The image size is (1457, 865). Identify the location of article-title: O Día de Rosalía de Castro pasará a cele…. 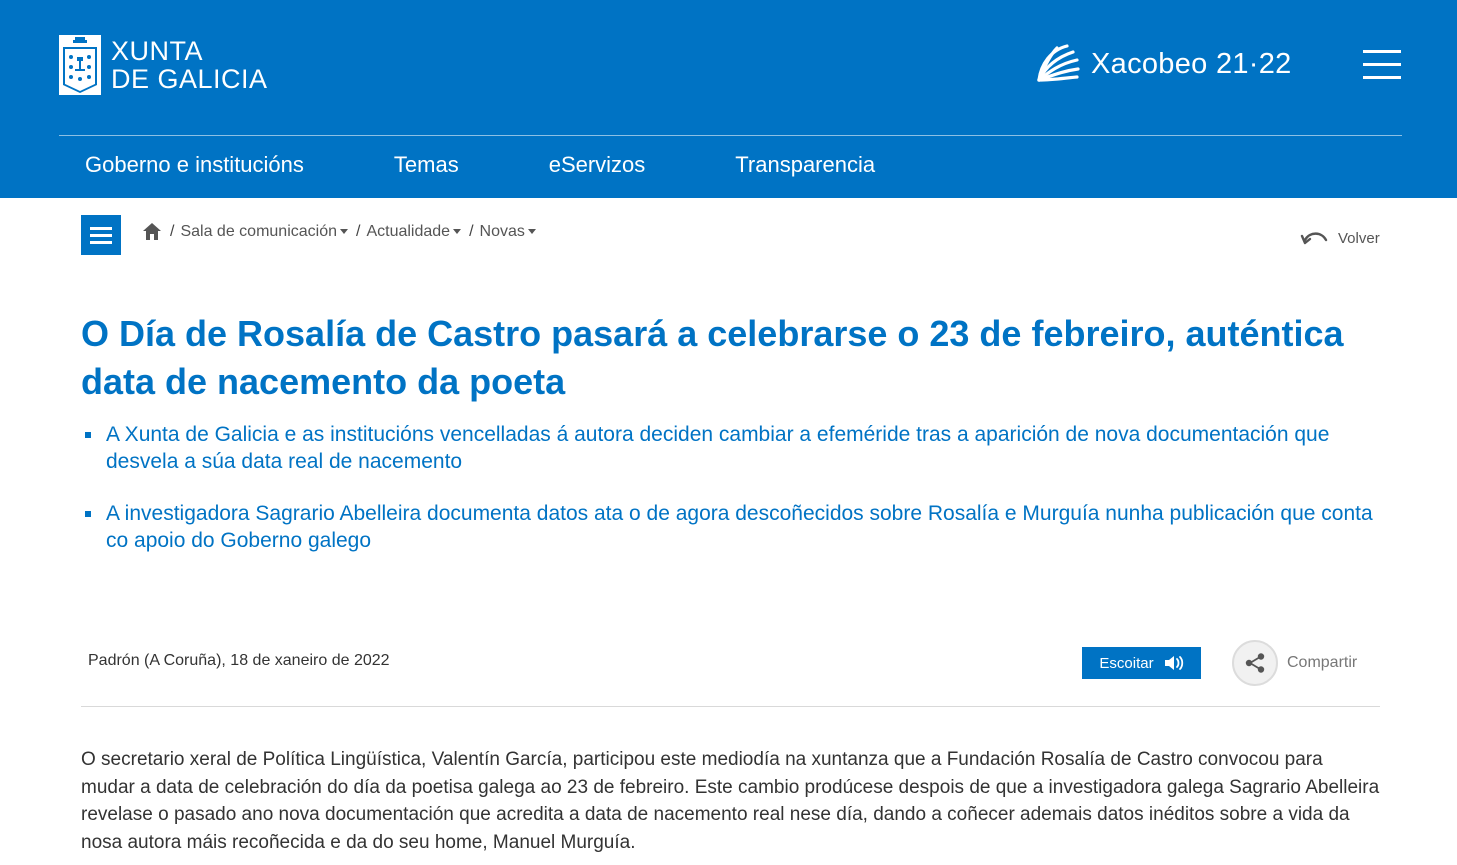
(712, 357).